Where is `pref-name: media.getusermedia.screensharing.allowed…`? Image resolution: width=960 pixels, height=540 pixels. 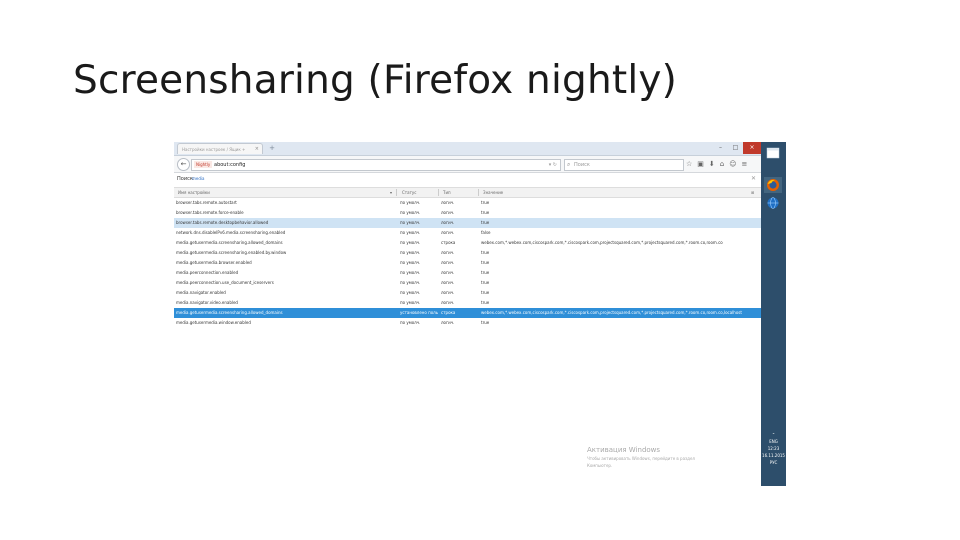
pref-name: media.getusermedia.screensharing.allowed… is located at coordinates (229, 312).